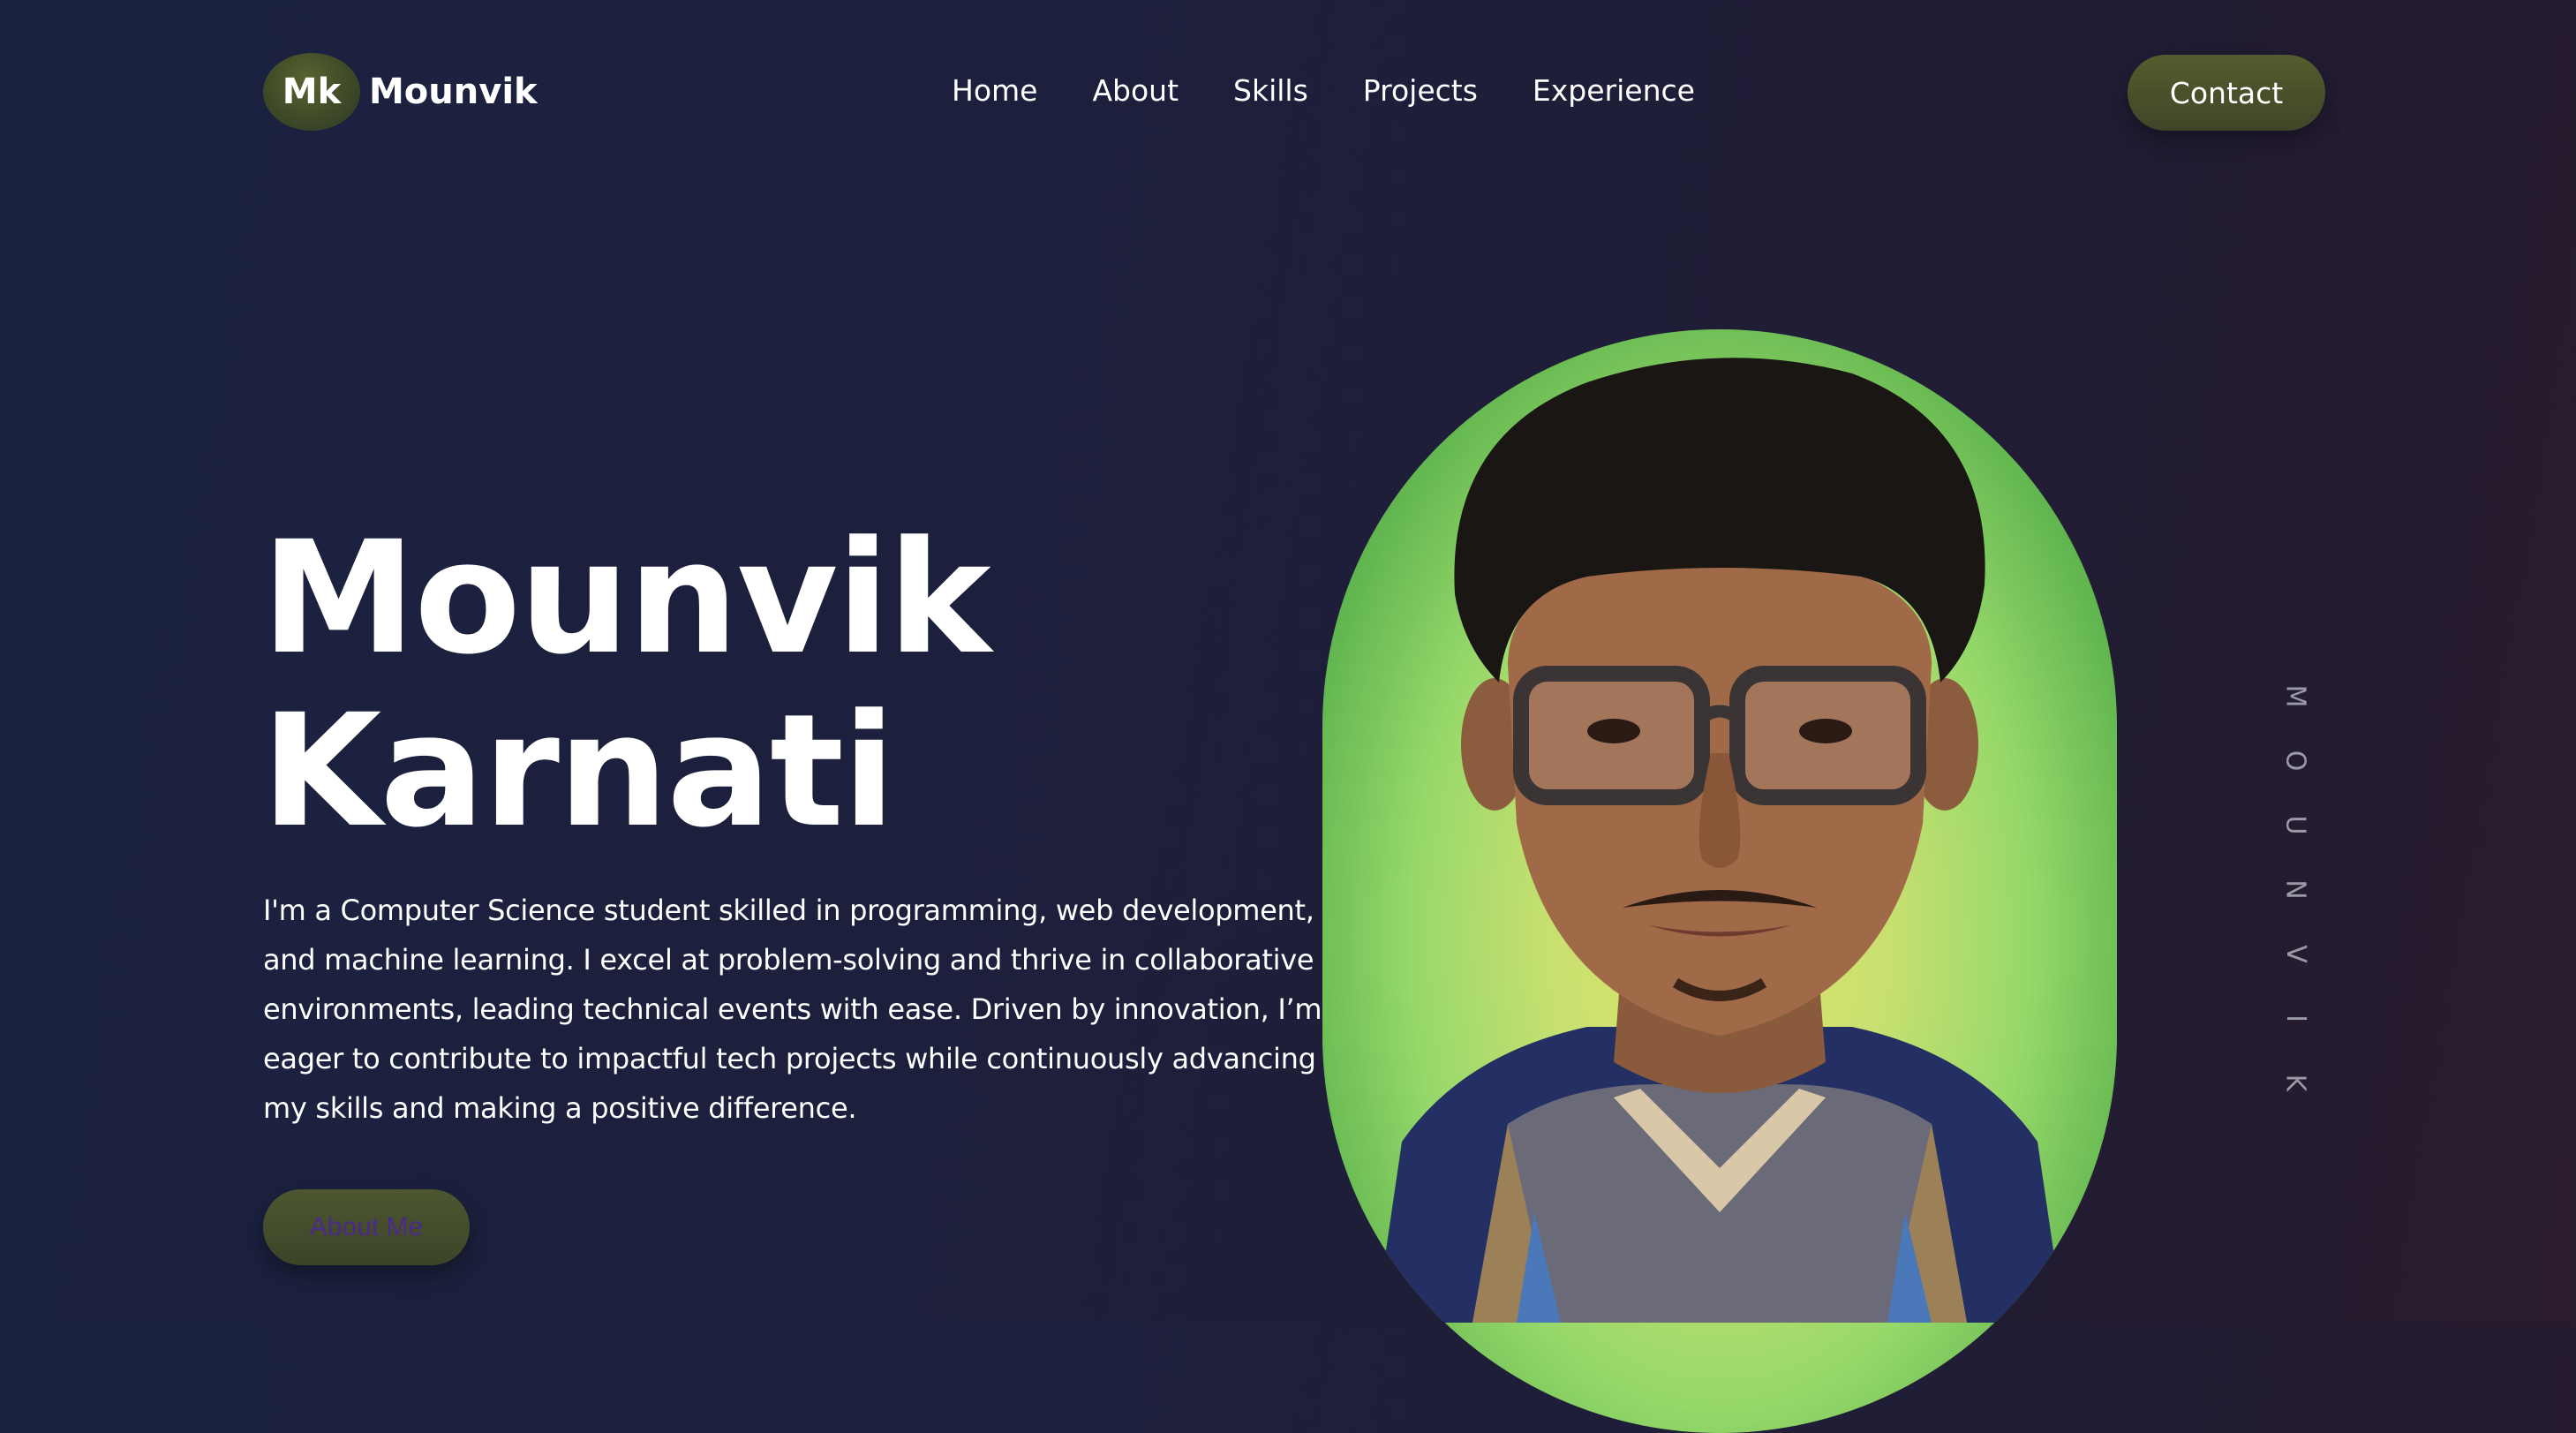 This screenshot has height=1433, width=2576. I want to click on vertical-letter: O, so click(2295, 761).